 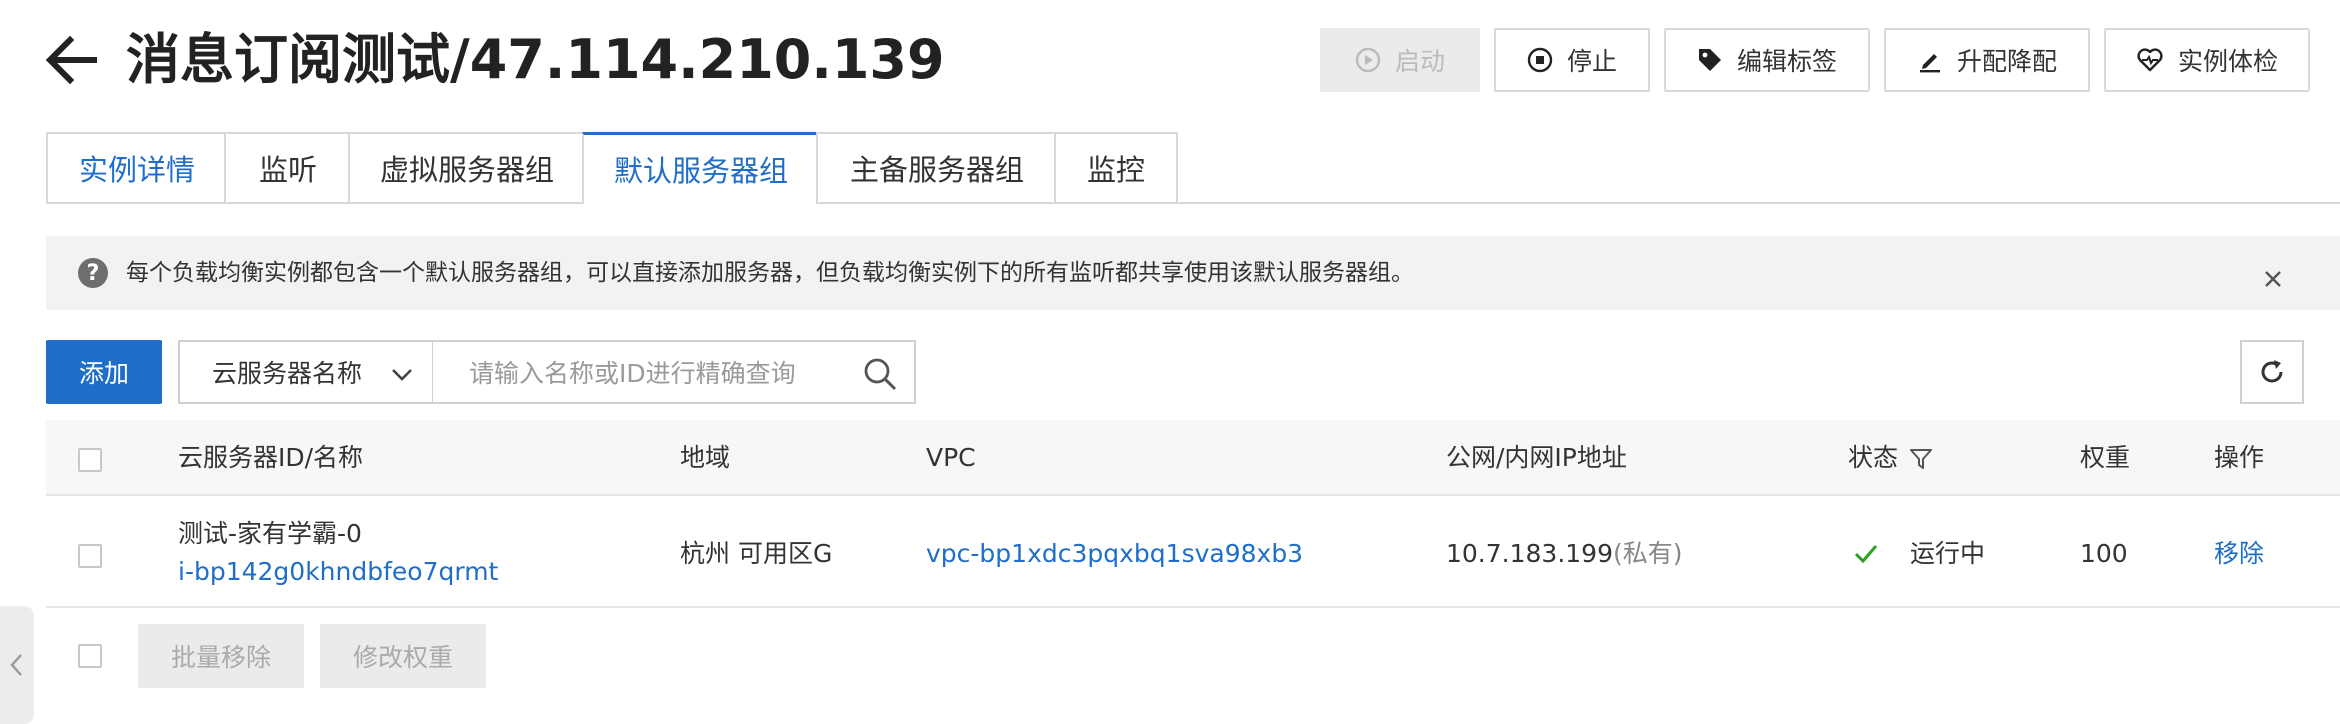 I want to click on col-action: 操作, so click(x=2239, y=457).